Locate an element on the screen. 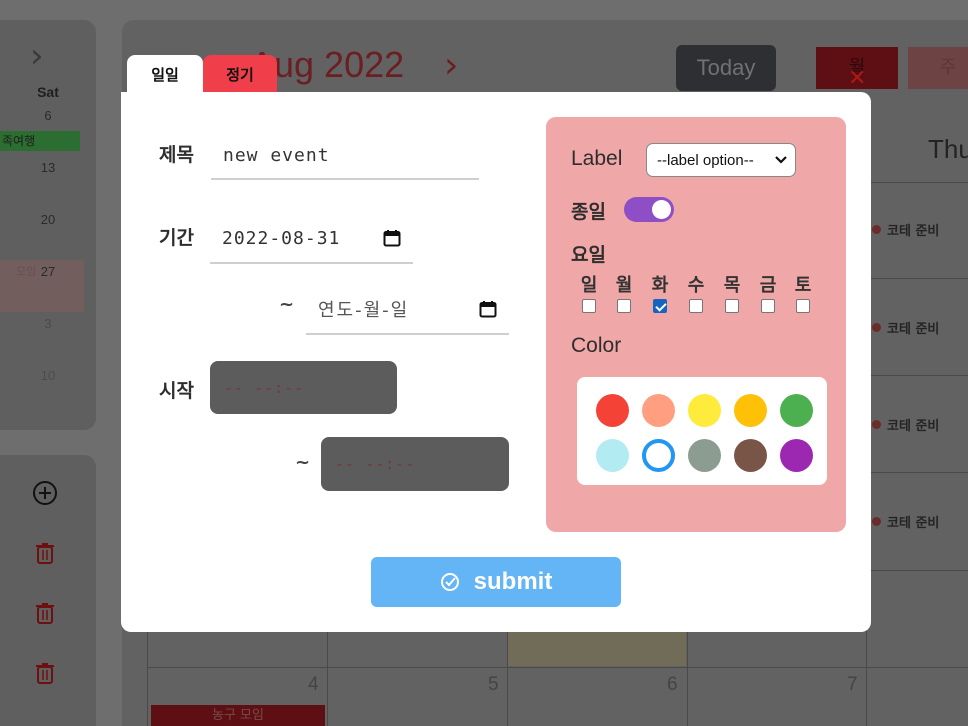  tab-daily: 일일 is located at coordinates (165, 74).